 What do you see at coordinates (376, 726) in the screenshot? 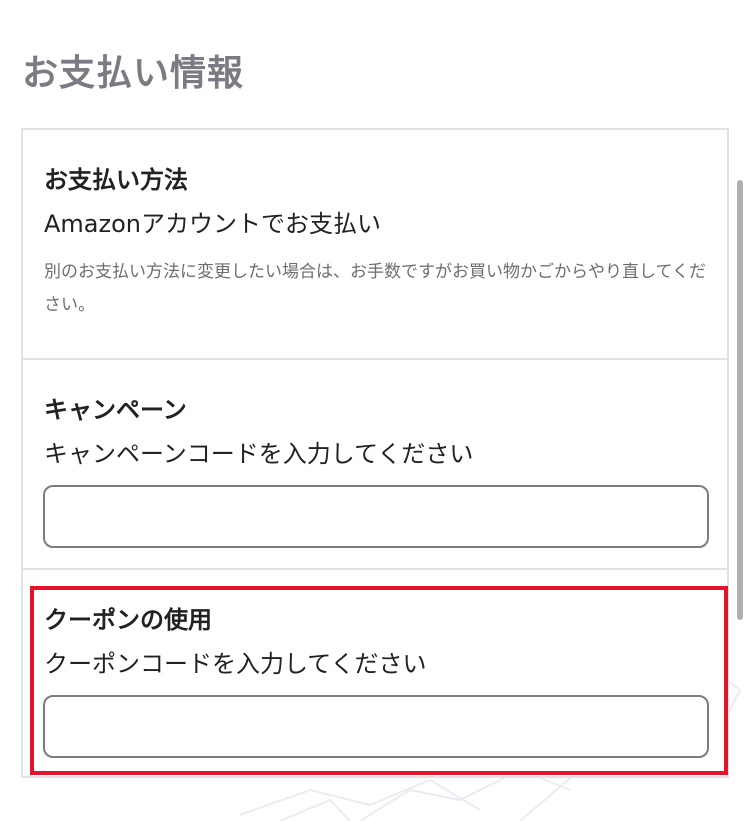
I see `coupon-code-input` at bounding box center [376, 726].